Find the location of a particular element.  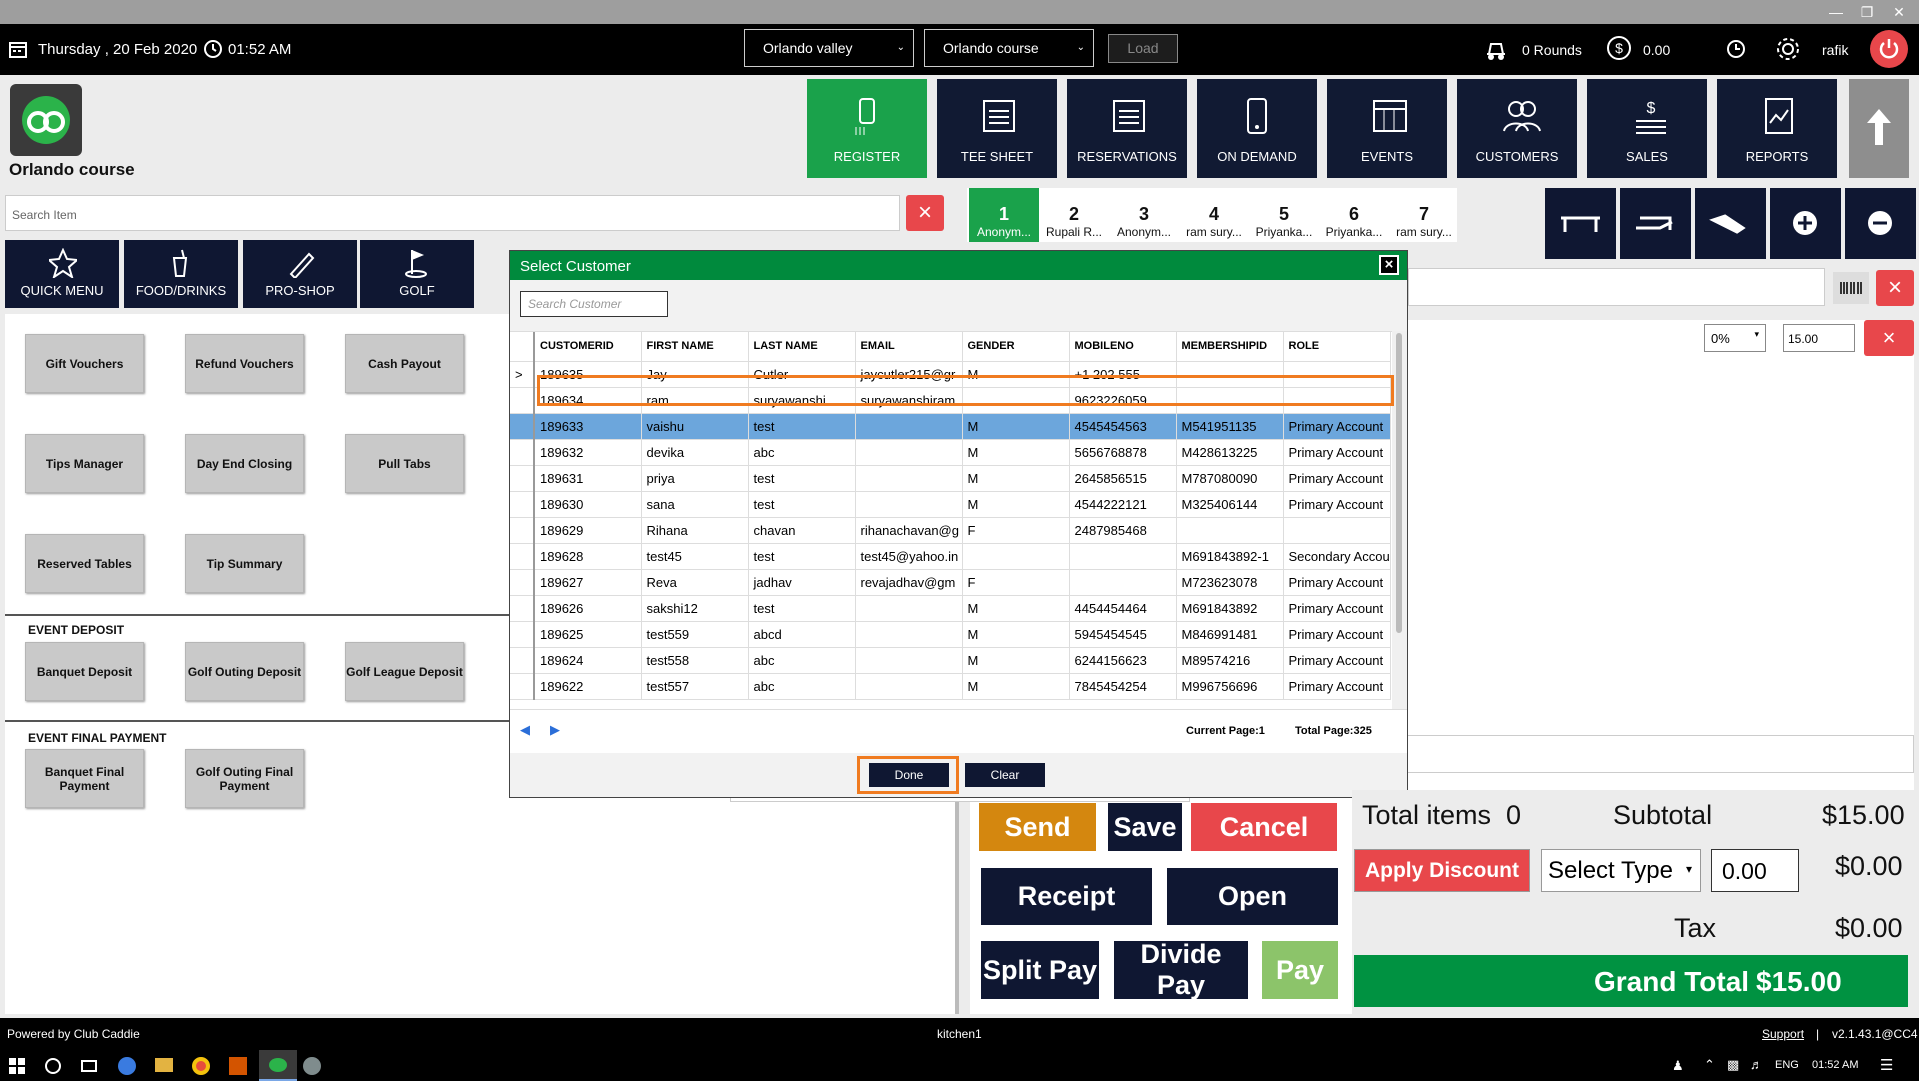

pay-button: Pay is located at coordinates (1300, 970).